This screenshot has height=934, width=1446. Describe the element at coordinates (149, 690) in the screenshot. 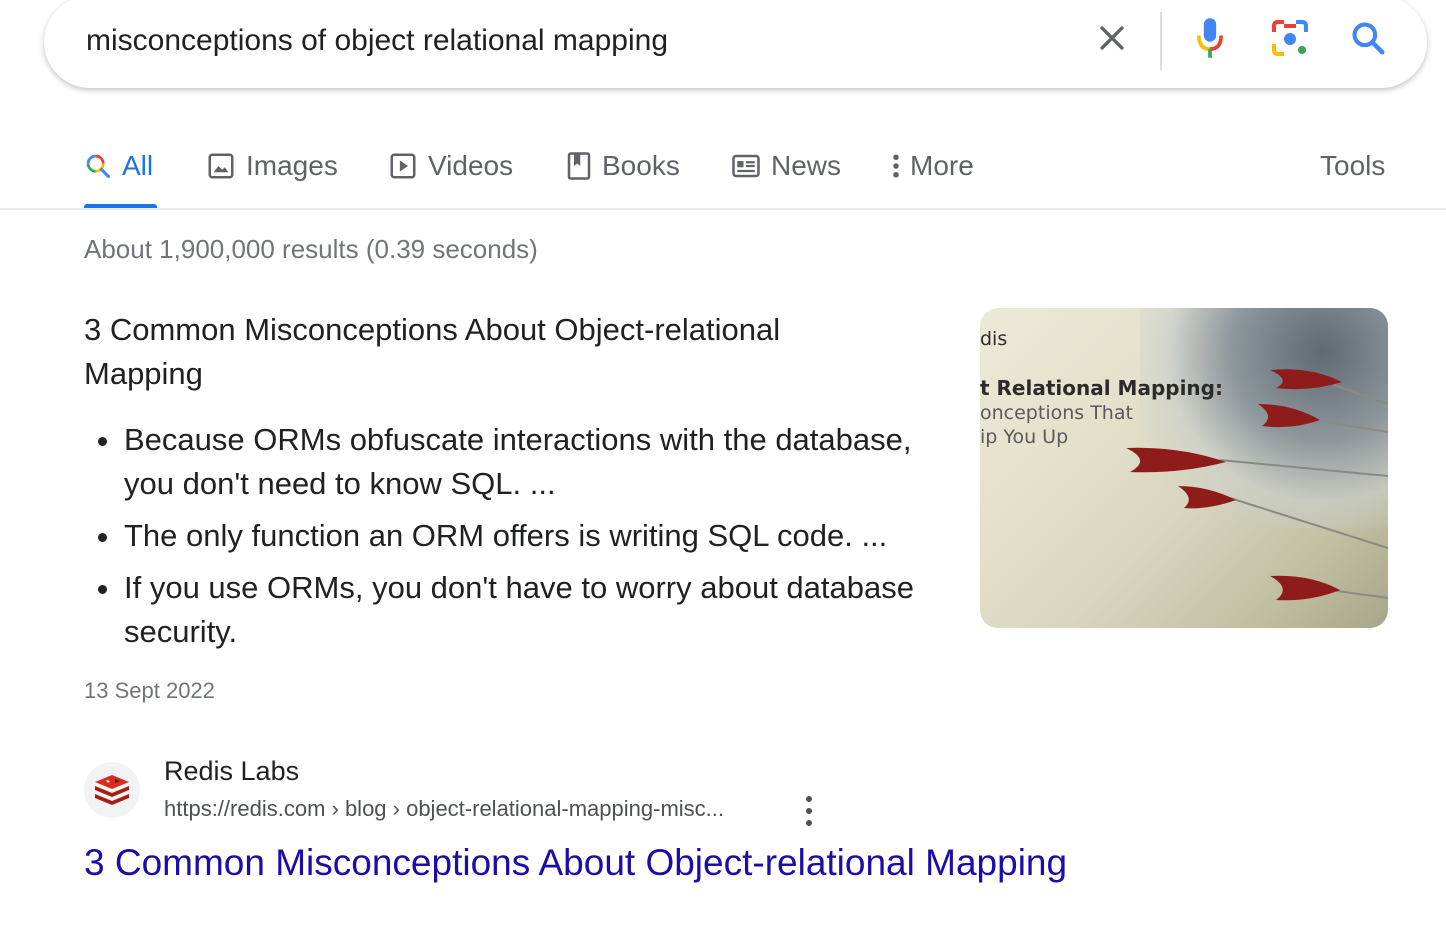

I see `featured-snippet-date: 13 Sept 2022` at that location.